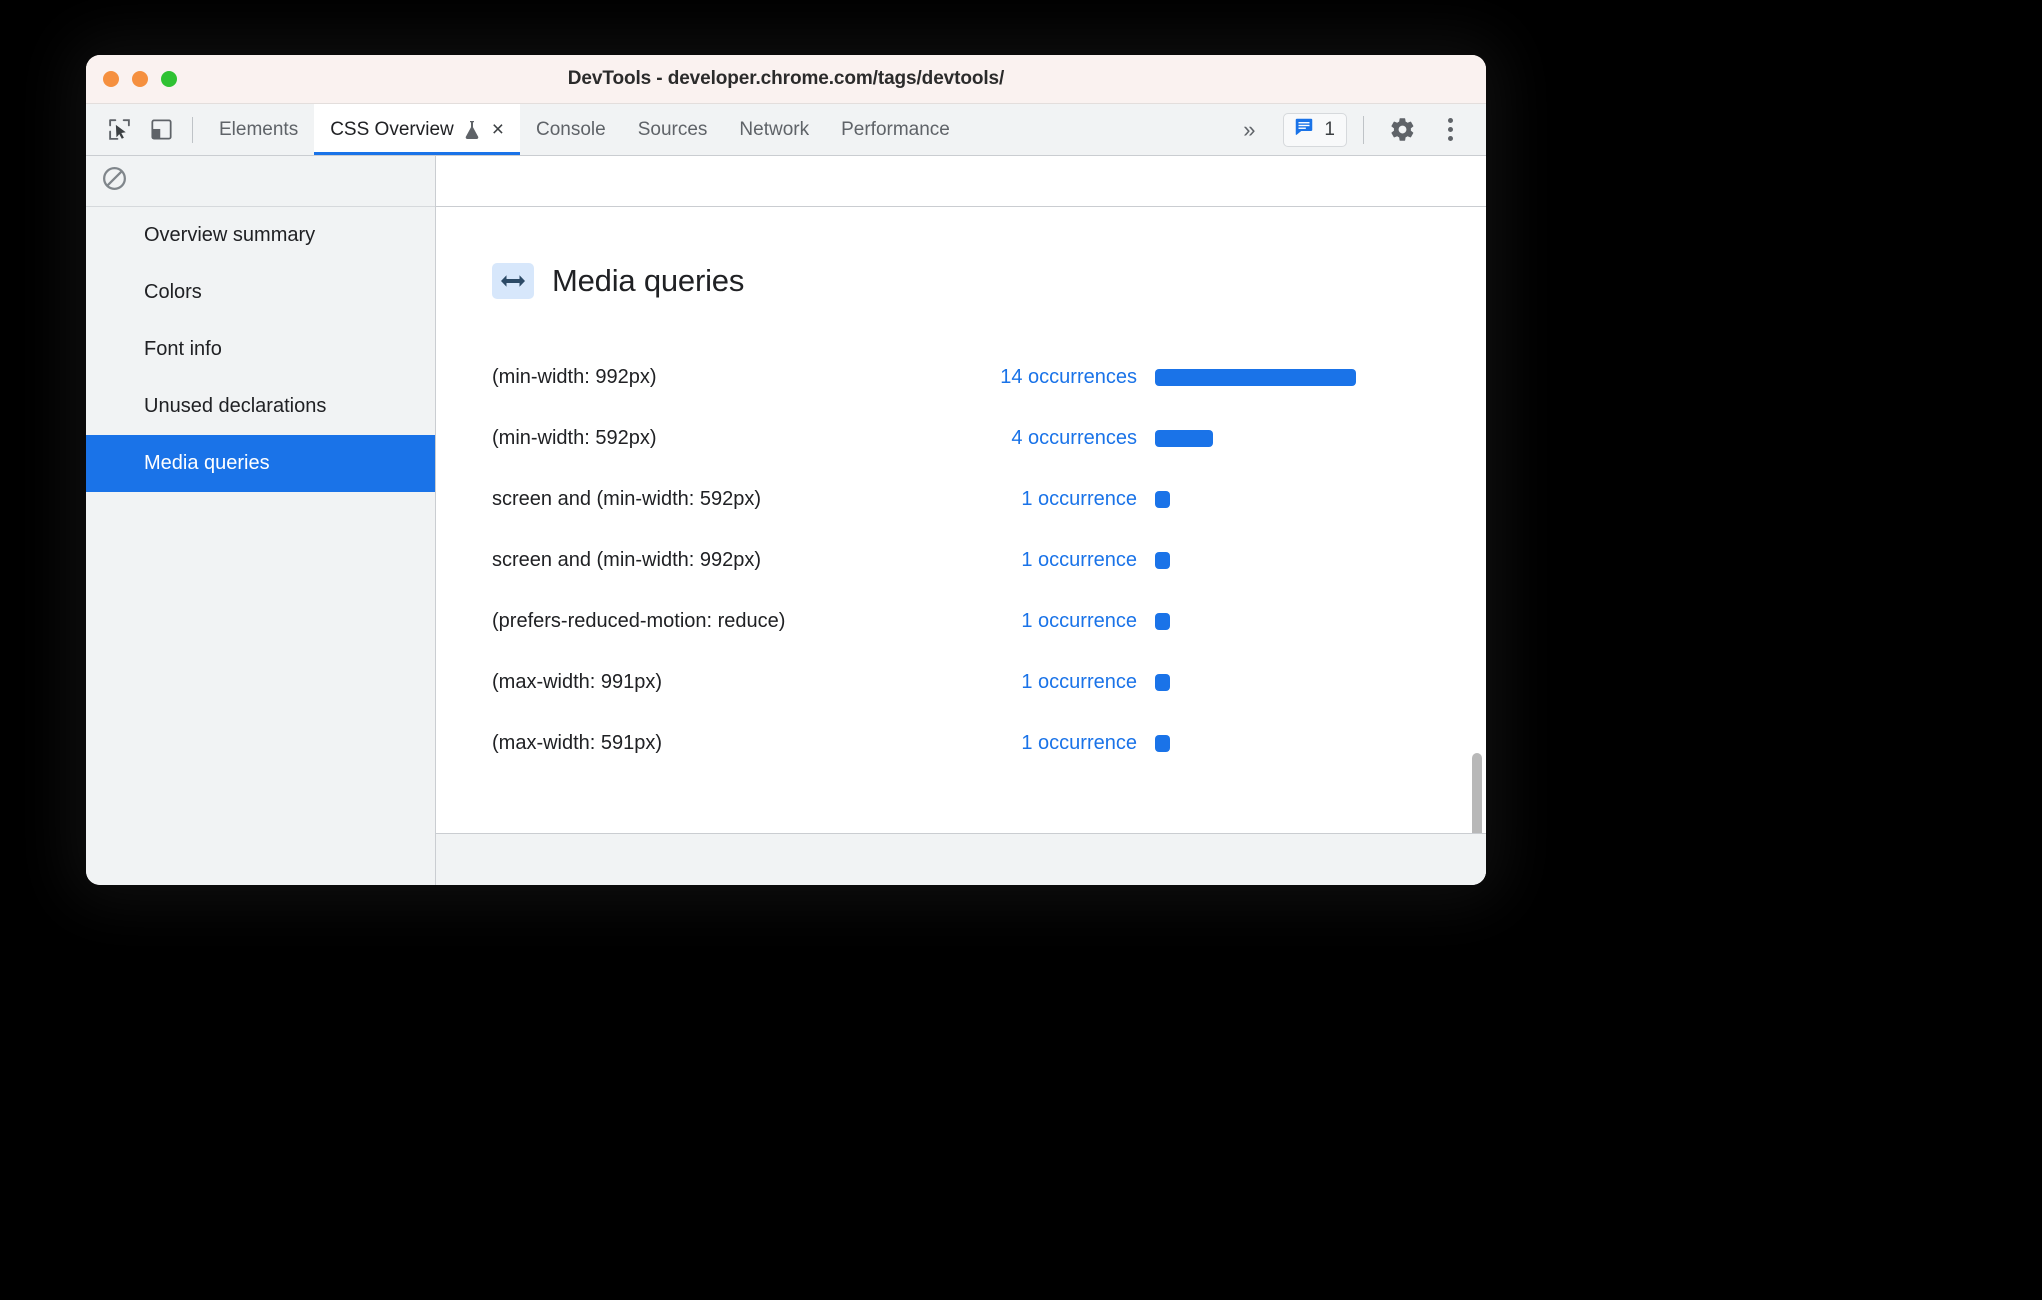 This screenshot has height=1300, width=2042. Describe the element at coordinates (1248, 130) in the screenshot. I see `more-tabs-icon: »` at that location.